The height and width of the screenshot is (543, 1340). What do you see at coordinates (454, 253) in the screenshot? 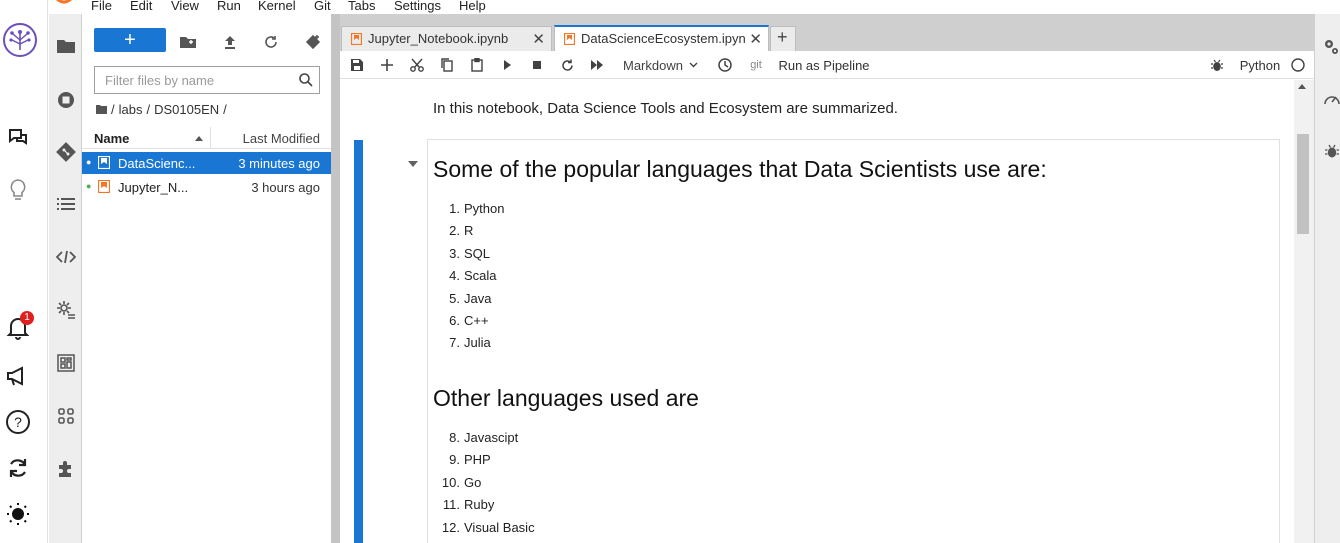
I see `list-item-number: 3.` at bounding box center [454, 253].